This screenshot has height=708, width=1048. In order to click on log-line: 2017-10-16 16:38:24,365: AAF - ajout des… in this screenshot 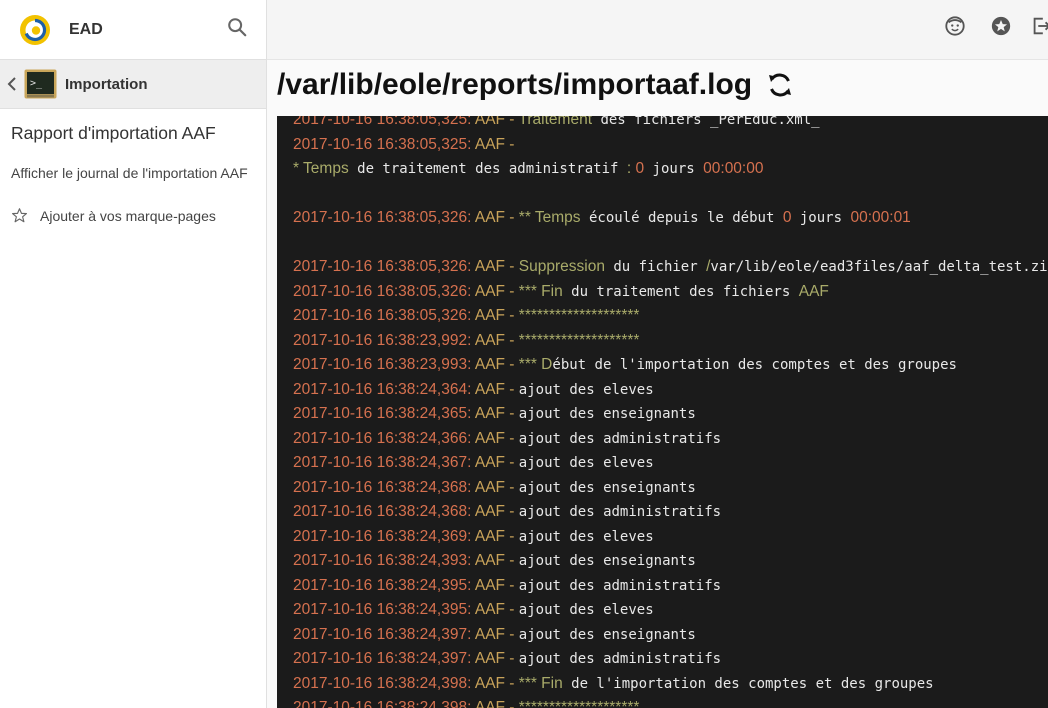, I will do `click(670, 414)`.